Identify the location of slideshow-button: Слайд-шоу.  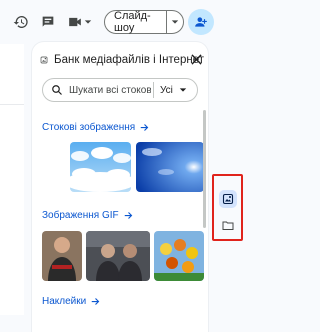
(144, 22).